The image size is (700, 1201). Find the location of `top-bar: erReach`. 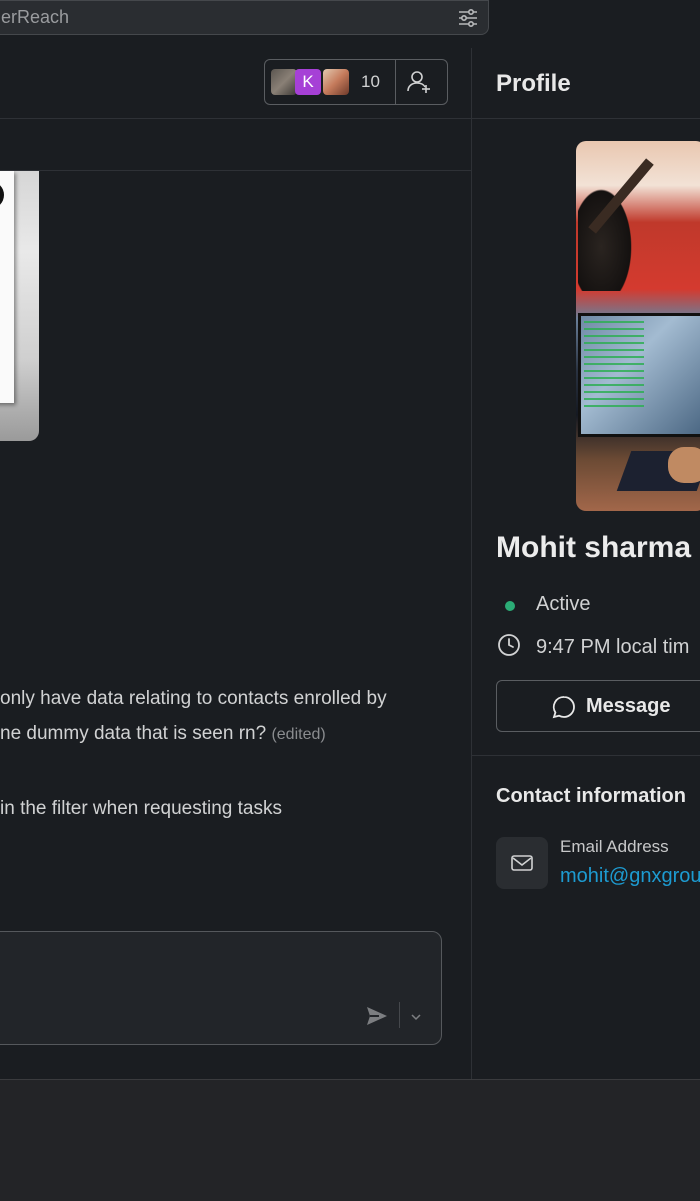

top-bar: erReach is located at coordinates (350, 24).